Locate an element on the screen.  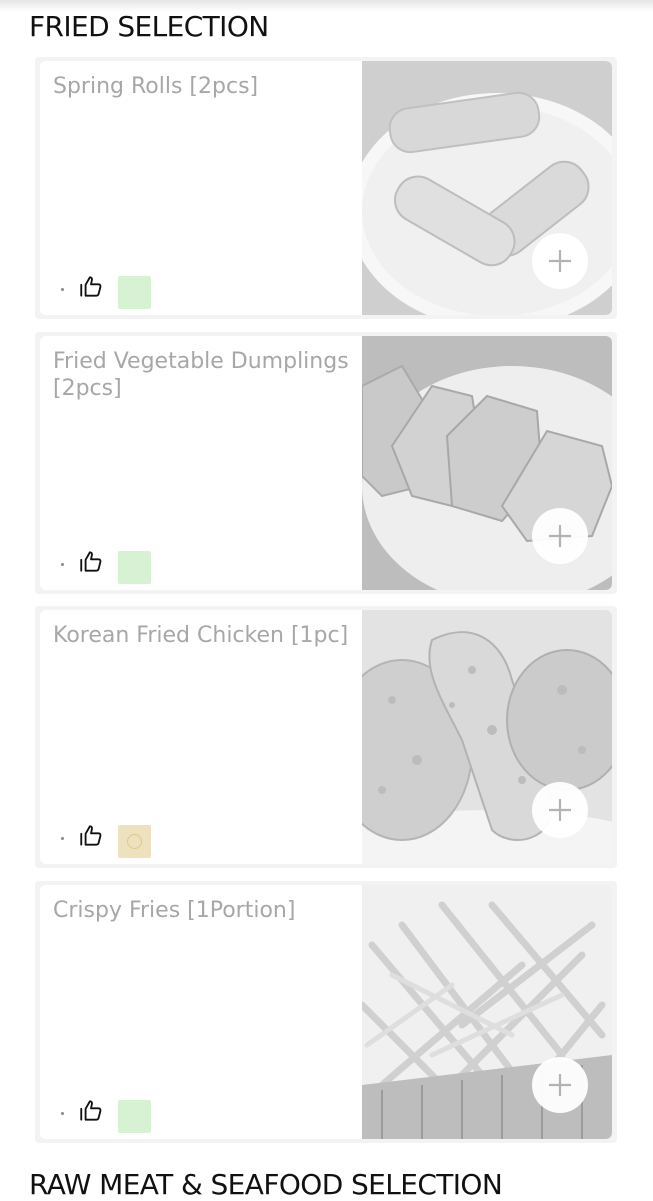
item-name: Korean Fried Chicken [1pc] is located at coordinates (201, 635).